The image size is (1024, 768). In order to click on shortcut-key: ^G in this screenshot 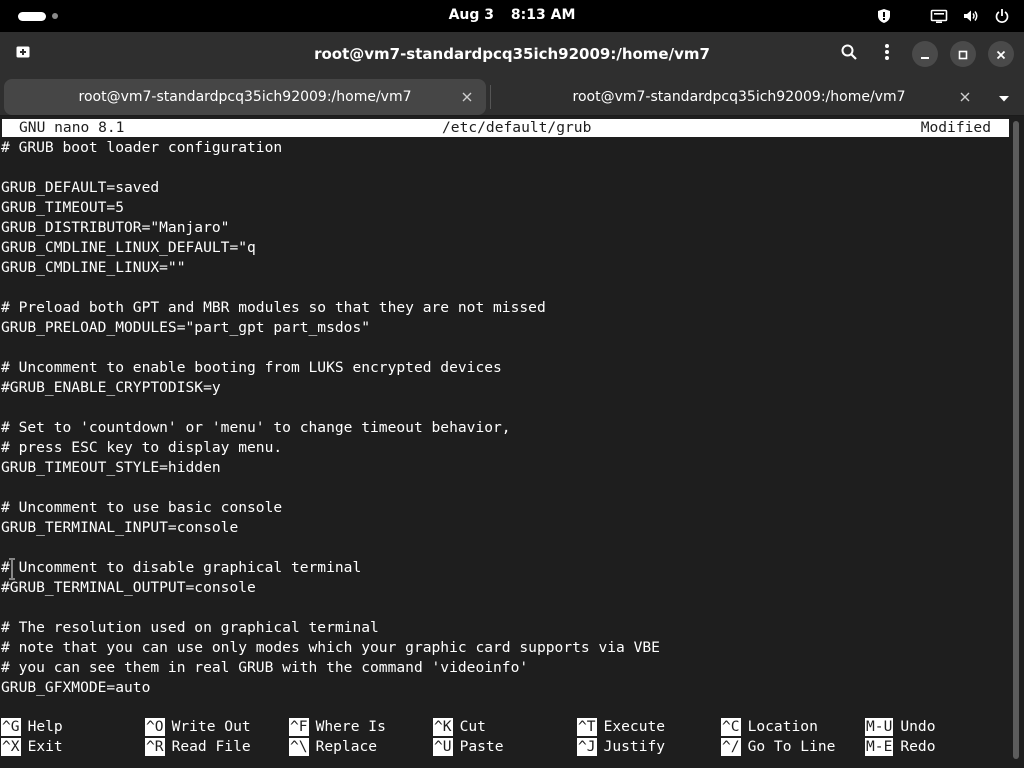, I will do `click(11, 727)`.